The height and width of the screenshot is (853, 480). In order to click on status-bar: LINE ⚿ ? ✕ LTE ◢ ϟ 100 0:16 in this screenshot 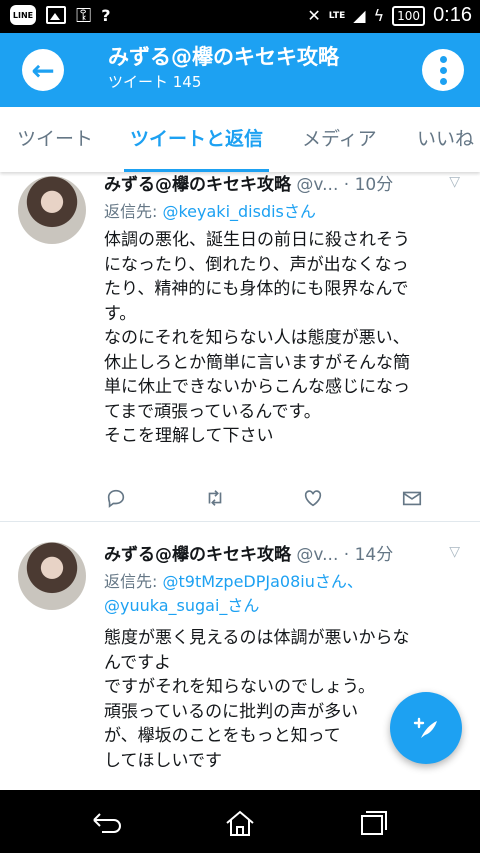, I will do `click(240, 16)`.